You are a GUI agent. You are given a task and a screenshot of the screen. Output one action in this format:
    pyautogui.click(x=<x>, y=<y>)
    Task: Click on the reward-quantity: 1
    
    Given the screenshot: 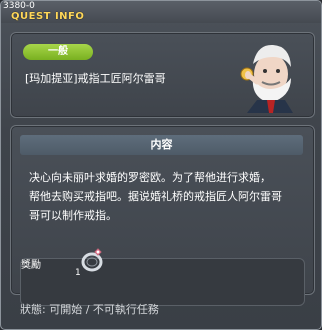 What is the action you would take?
    pyautogui.click(x=78, y=273)
    